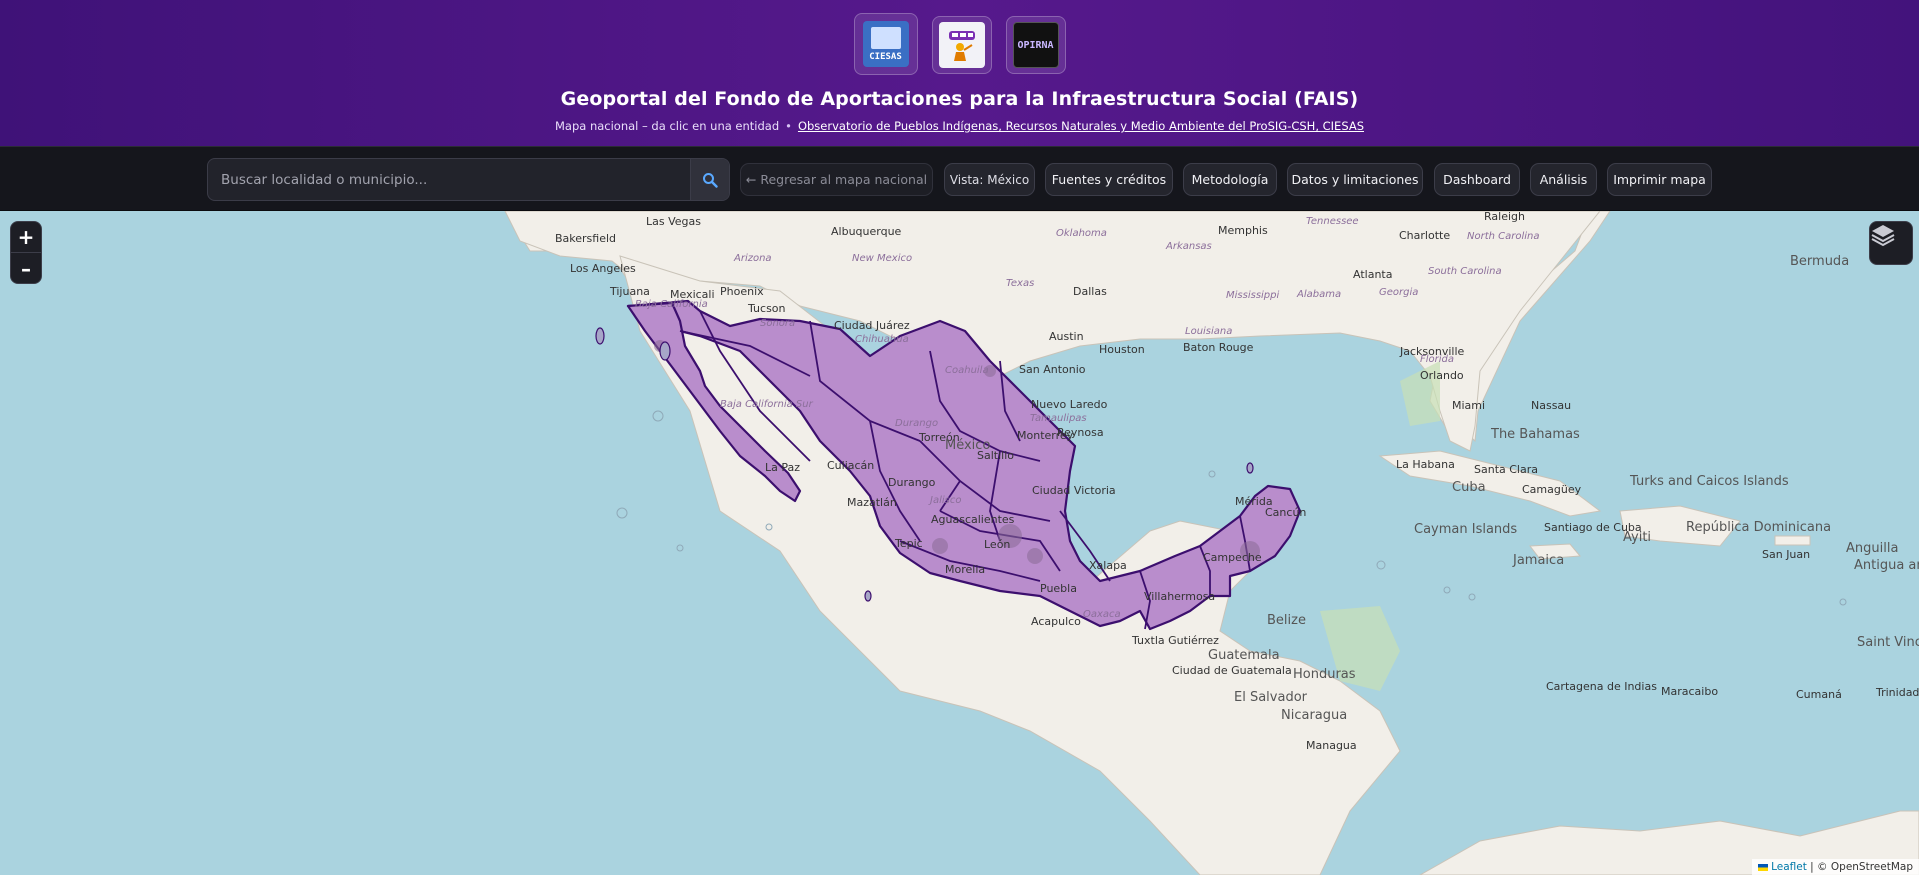 This screenshot has width=1919, height=875. Describe the element at coordinates (767, 404) in the screenshot. I see `region-label: Baja California Sur` at that location.